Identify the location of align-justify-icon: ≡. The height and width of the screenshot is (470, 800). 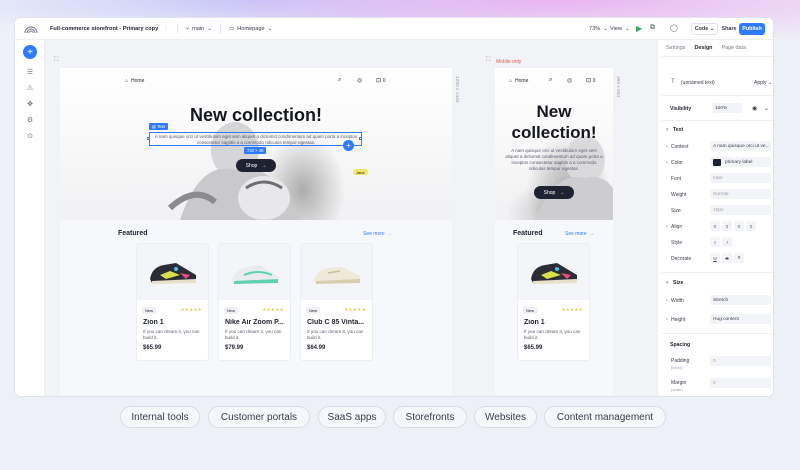
(751, 226).